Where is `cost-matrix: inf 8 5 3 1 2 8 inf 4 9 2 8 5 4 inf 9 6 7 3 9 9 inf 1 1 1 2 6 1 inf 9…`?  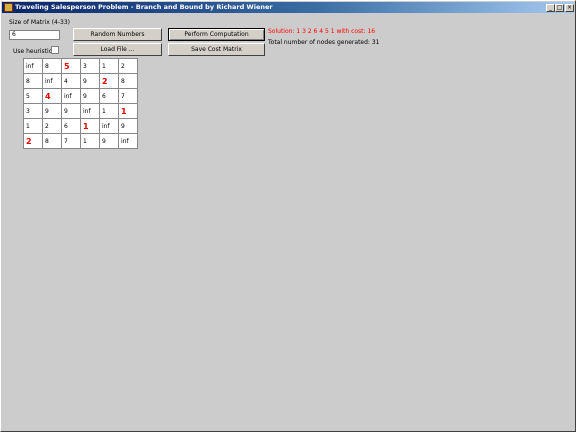
cost-matrix: inf 8 5 3 1 2 8 inf 4 9 2 8 5 4 inf 9 6 7 3 9 9 inf 1 1 1 2 6 1 inf 9… is located at coordinates (80, 103).